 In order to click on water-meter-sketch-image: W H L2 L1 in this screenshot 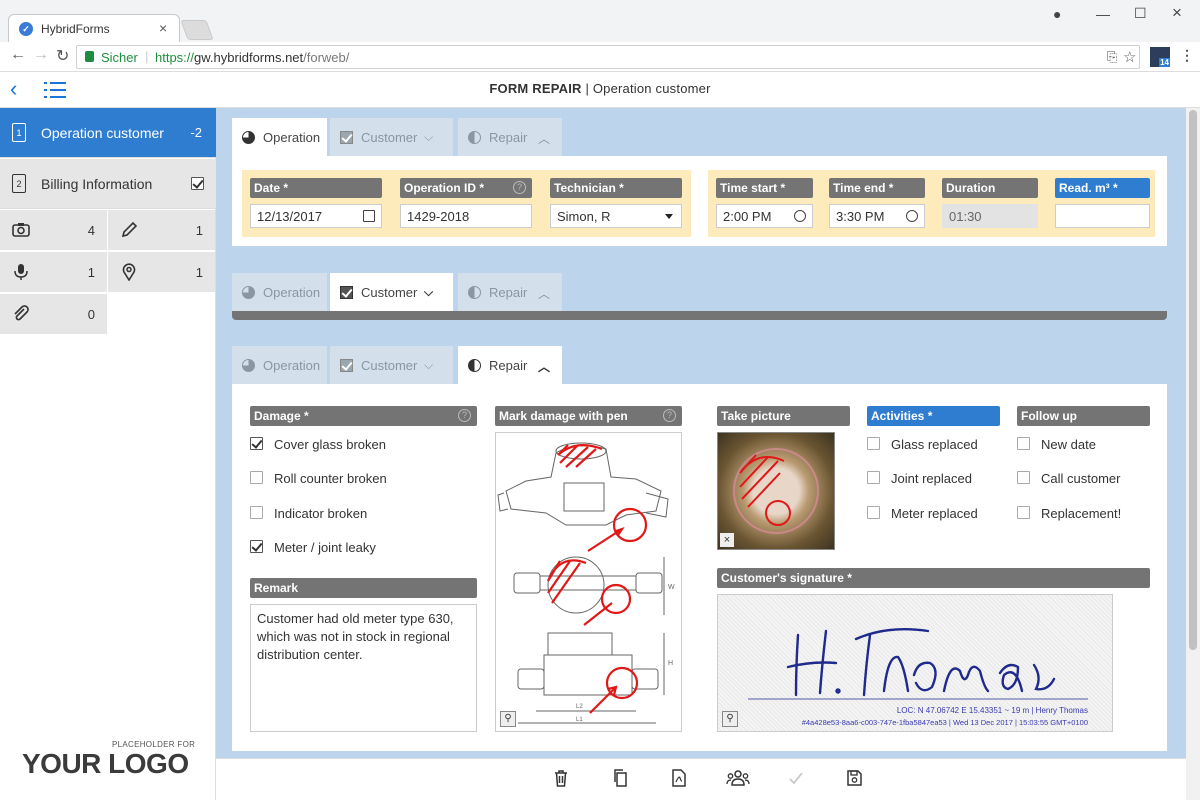, I will do `click(586, 583)`.